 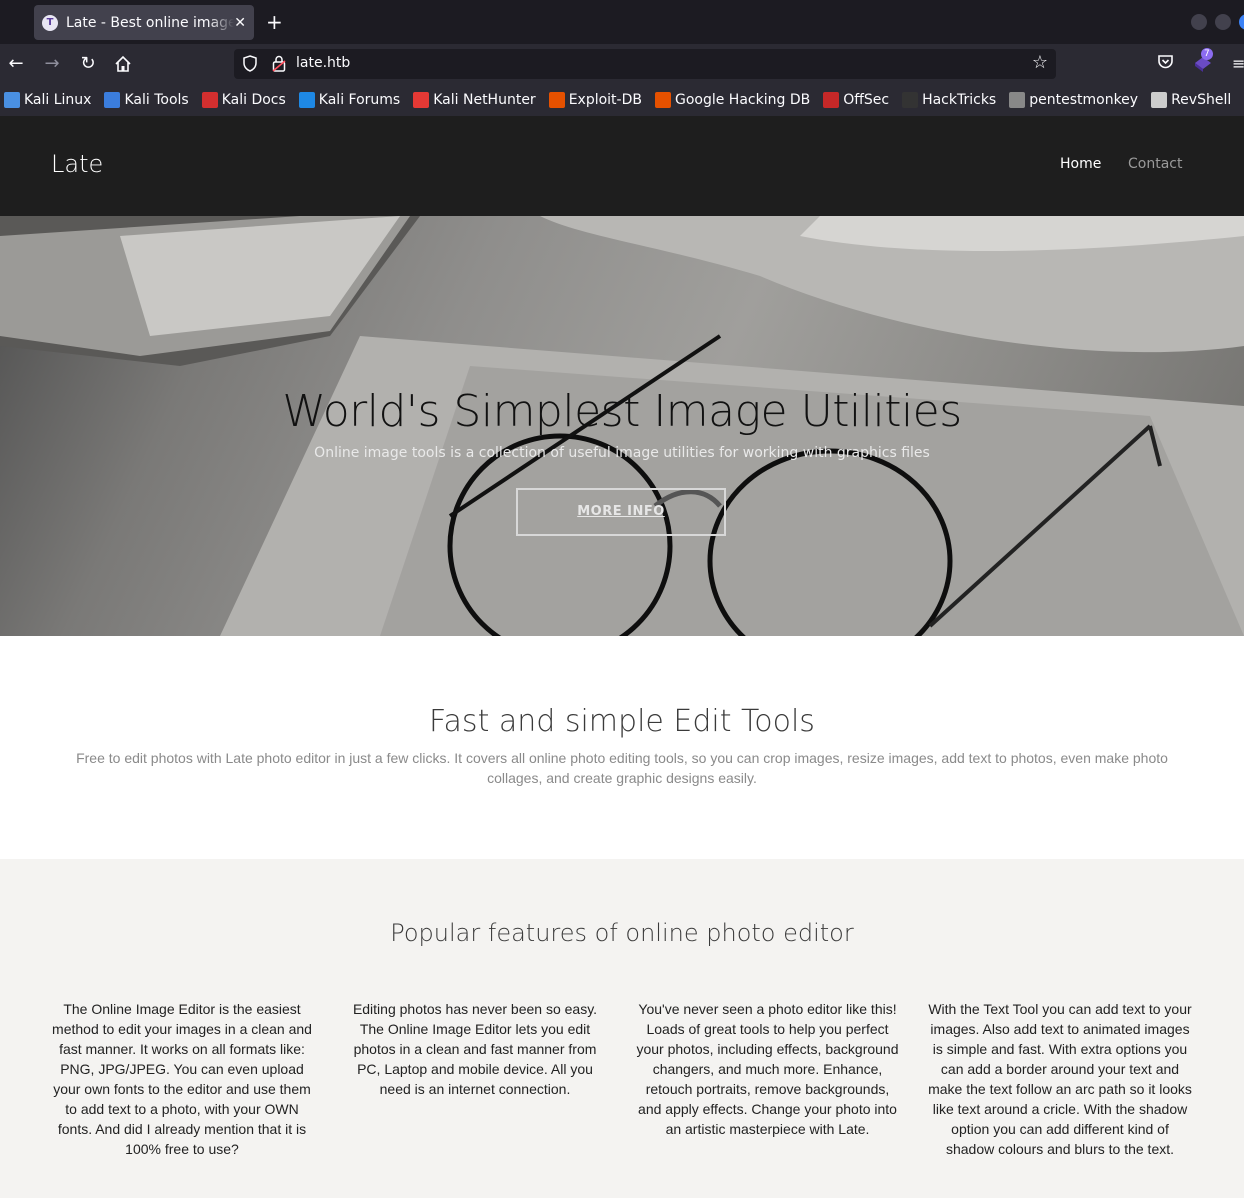 What do you see at coordinates (959, 100) in the screenshot?
I see `bookmark-label: HackTricks` at bounding box center [959, 100].